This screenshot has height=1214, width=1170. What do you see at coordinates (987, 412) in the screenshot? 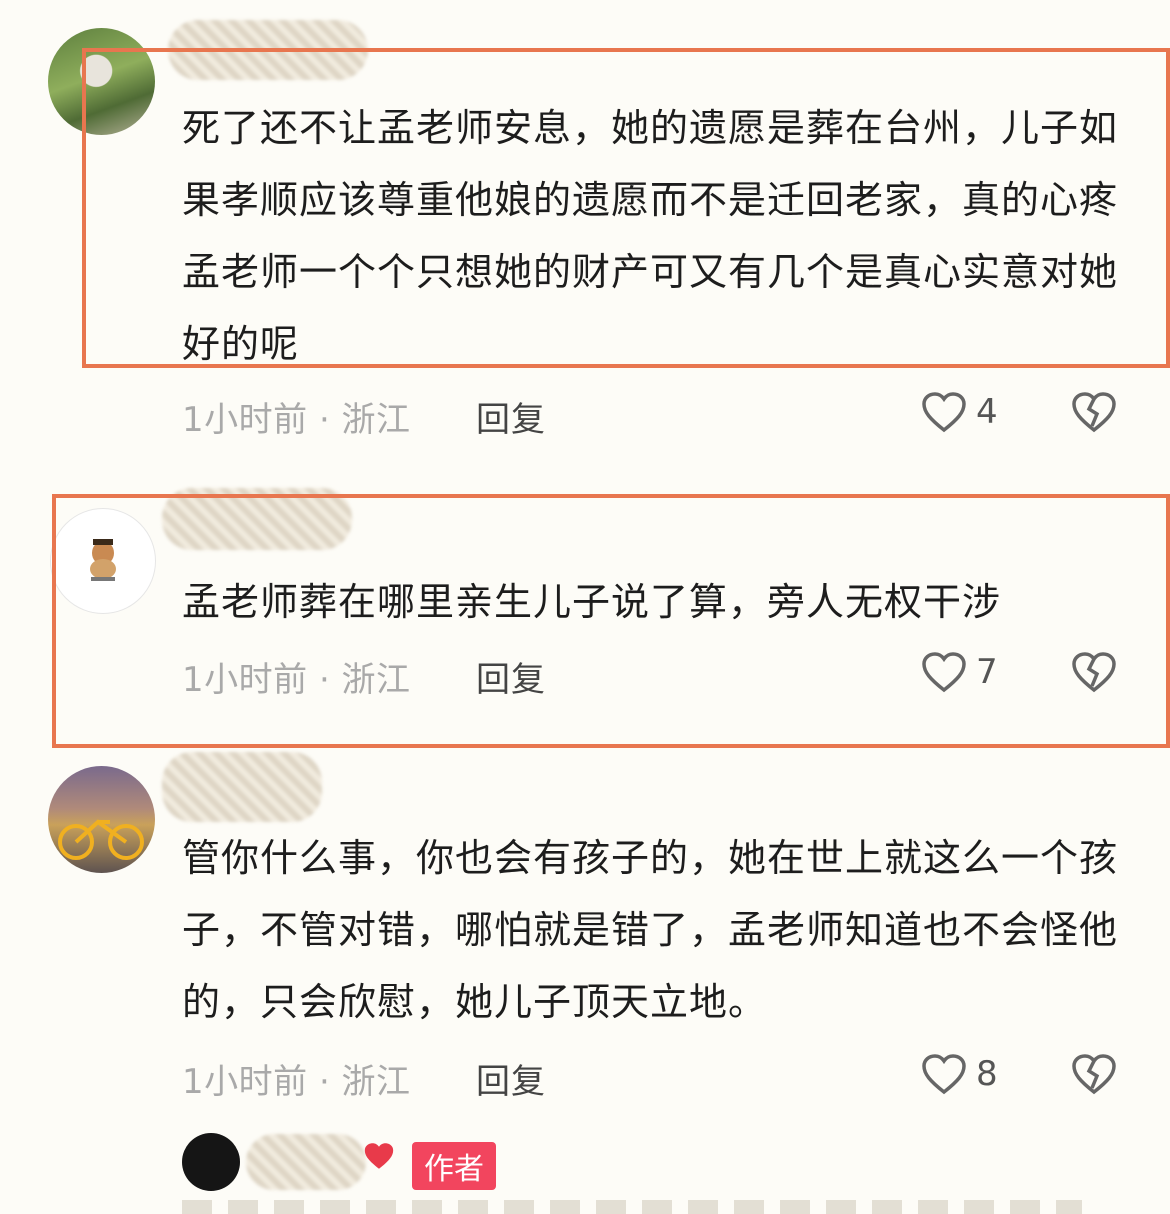
I see `like-count: 4` at bounding box center [987, 412].